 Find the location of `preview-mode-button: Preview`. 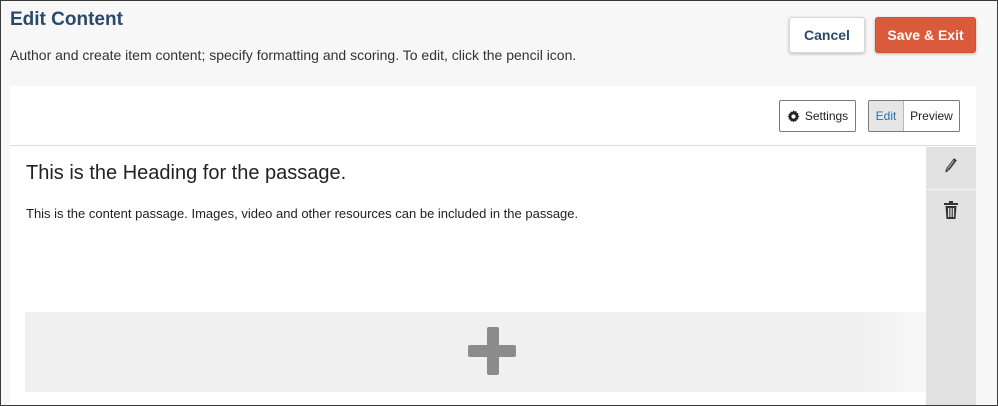

preview-mode-button: Preview is located at coordinates (931, 116).